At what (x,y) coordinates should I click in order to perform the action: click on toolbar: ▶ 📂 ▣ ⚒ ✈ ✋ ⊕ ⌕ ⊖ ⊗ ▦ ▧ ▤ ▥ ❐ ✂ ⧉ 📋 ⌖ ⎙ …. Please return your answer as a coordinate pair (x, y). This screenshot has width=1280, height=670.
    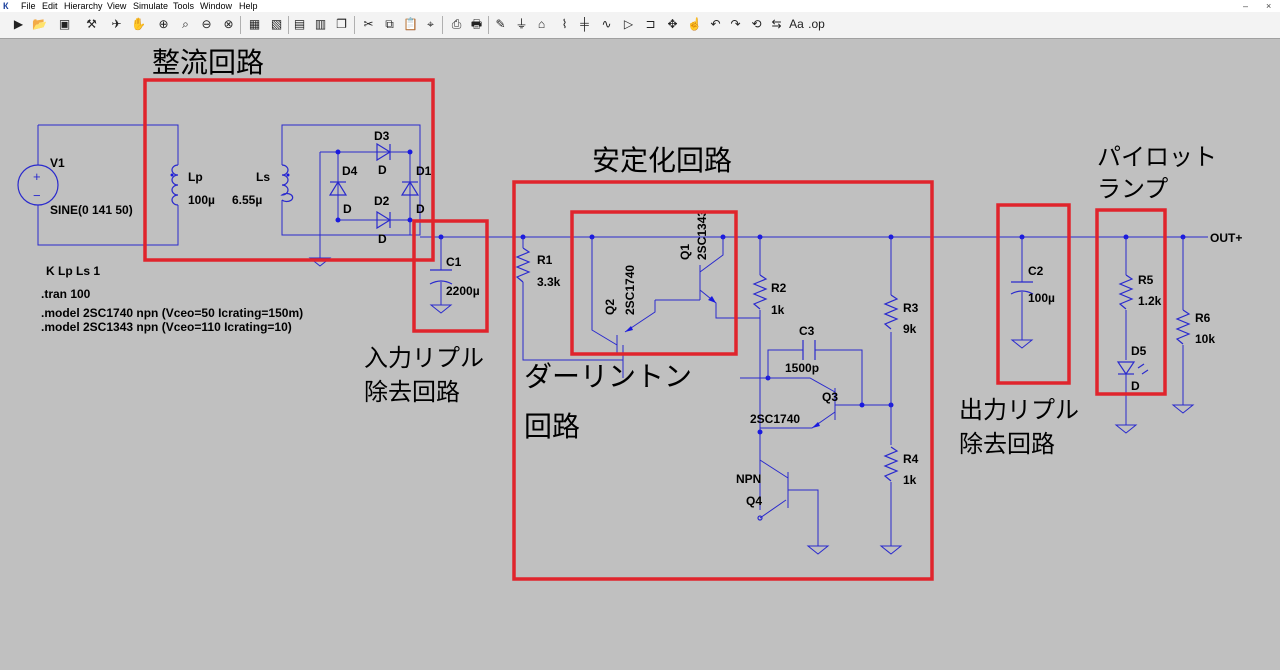
    Looking at the image, I should click on (640, 25).